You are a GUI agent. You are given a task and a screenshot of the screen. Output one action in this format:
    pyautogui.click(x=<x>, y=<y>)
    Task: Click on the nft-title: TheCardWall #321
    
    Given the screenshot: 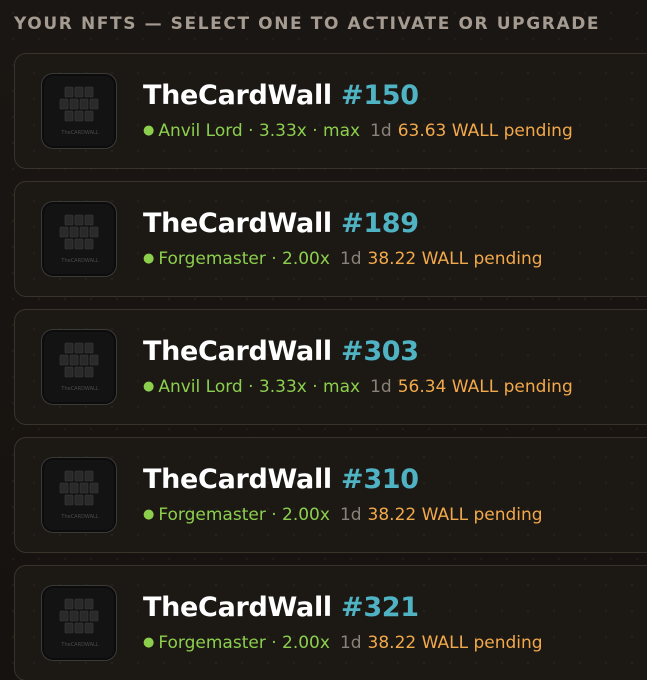 What is the action you would take?
    pyautogui.click(x=281, y=607)
    